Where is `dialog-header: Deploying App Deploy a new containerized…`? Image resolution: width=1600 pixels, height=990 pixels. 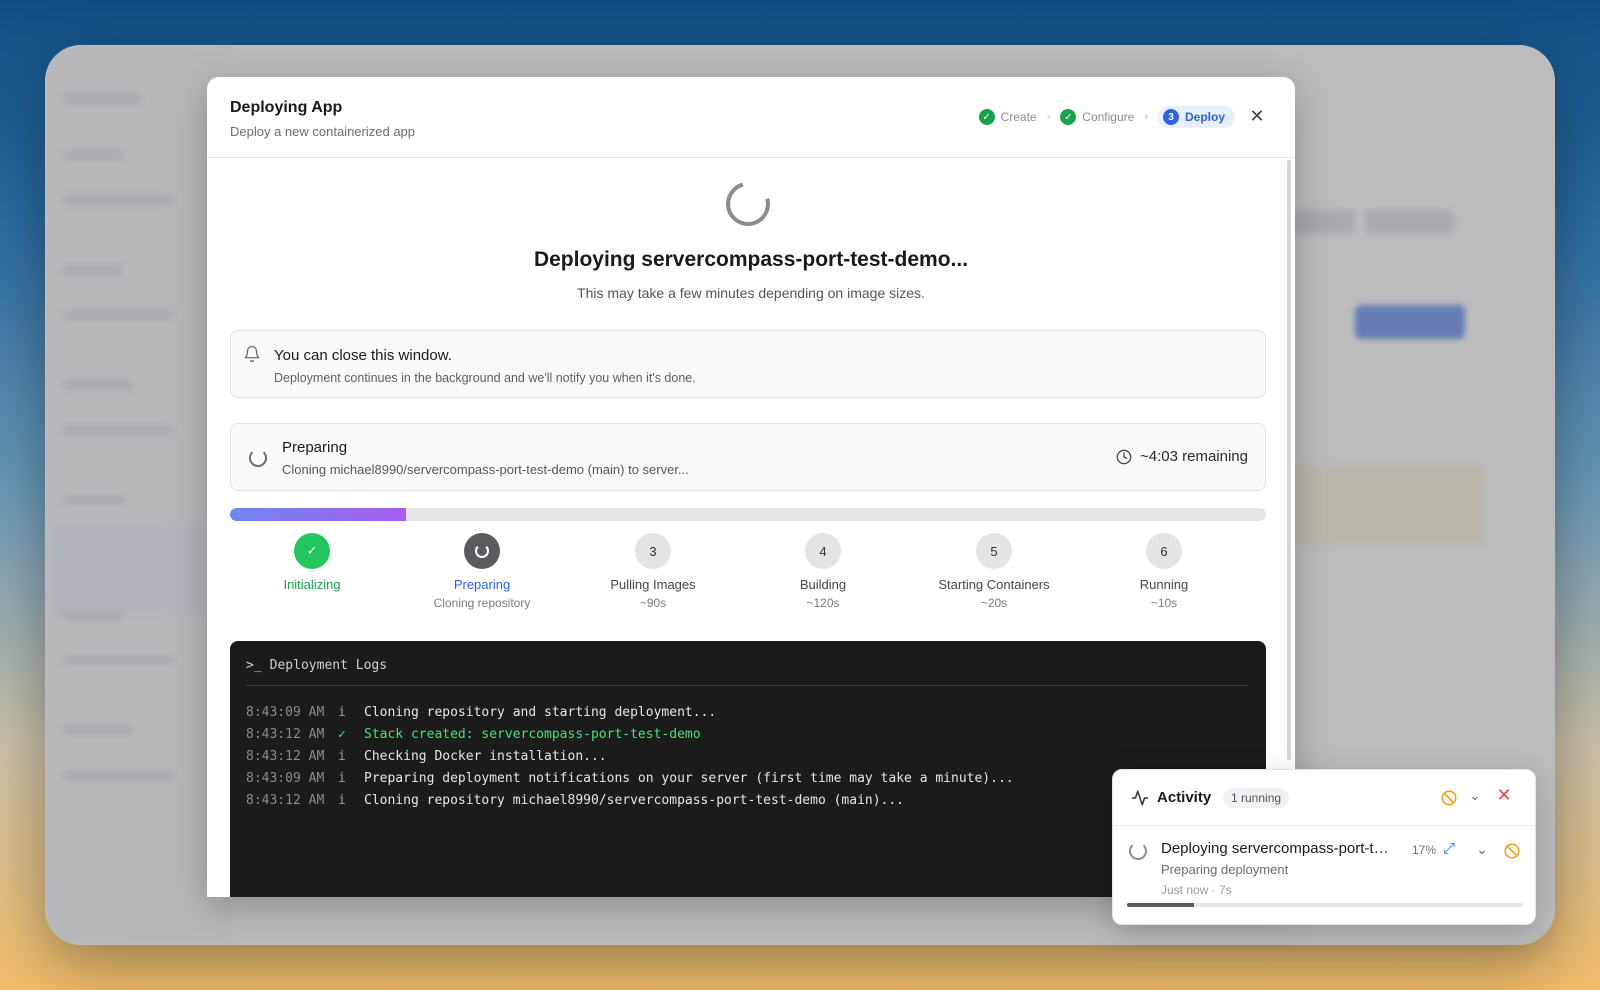 dialog-header: Deploying App Deploy a new containerized… is located at coordinates (751, 117).